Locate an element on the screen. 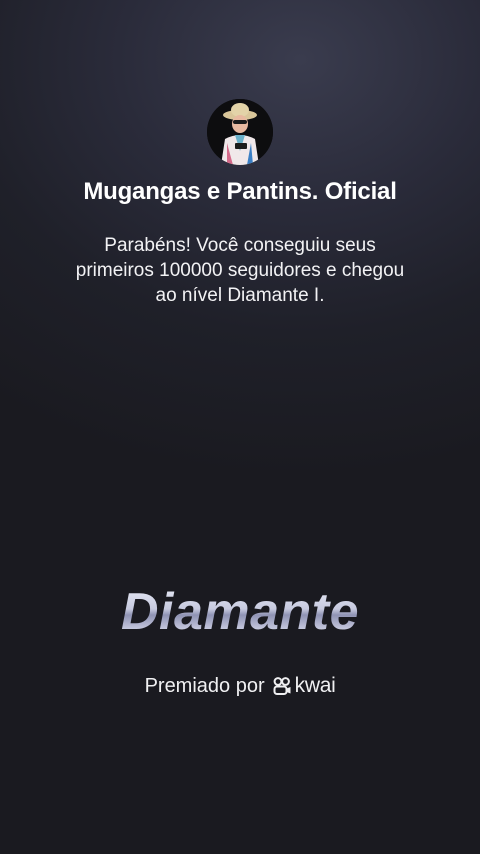  awarded-by-label: Premiado por is located at coordinates (204, 685).